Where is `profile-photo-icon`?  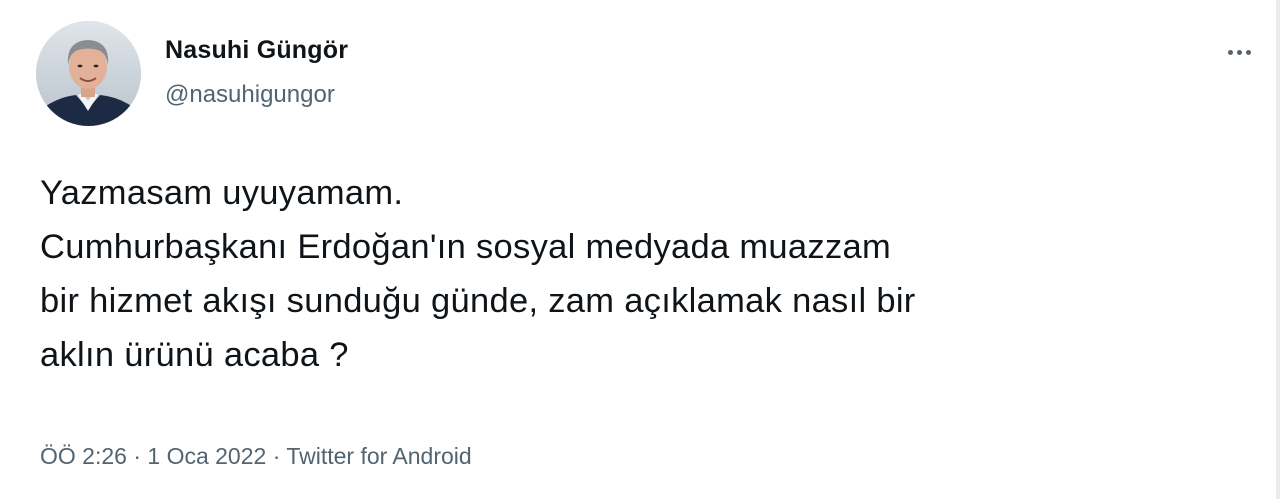 profile-photo-icon is located at coordinates (88, 73).